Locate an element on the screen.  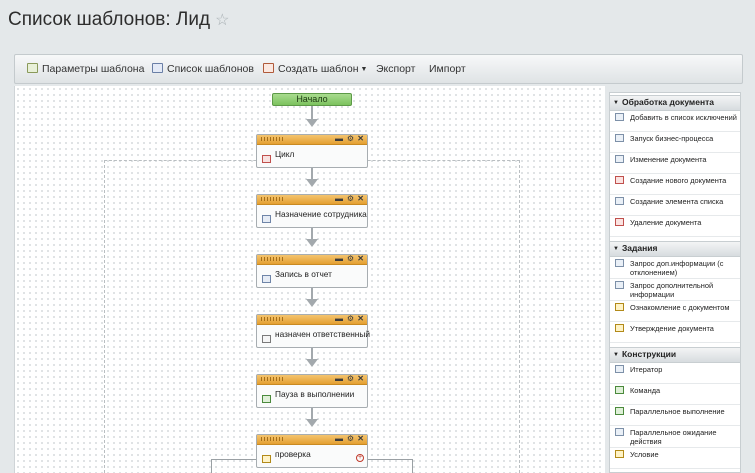
star-icon: ☆ is located at coordinates (222, 20).